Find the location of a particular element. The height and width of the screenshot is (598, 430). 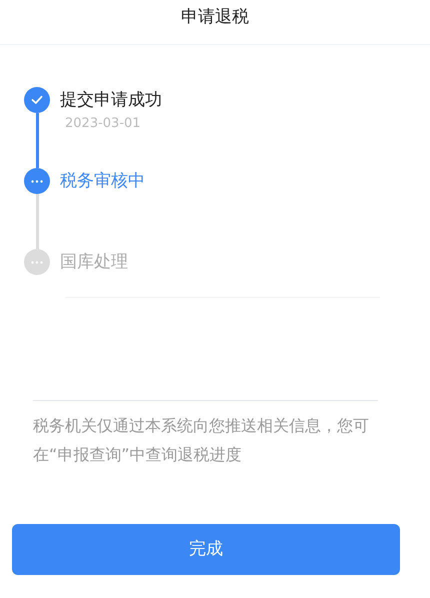

done-button: 完成 is located at coordinates (206, 549).